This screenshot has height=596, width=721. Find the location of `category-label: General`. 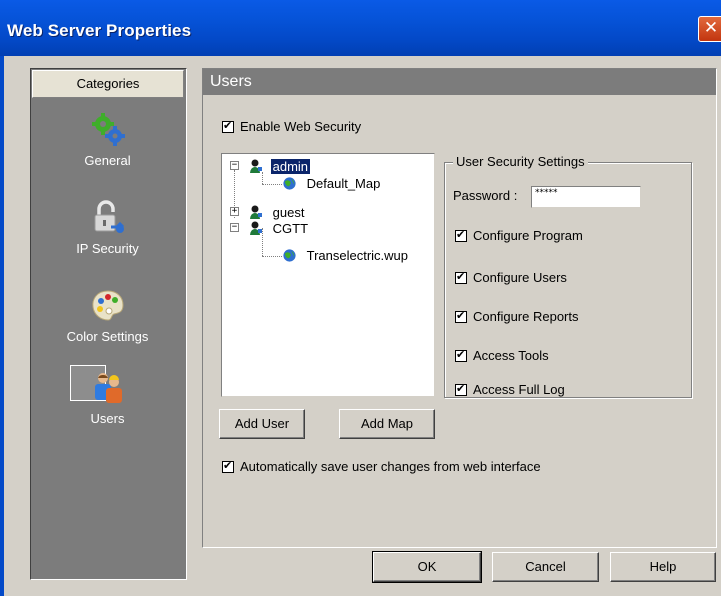

category-label: General is located at coordinates (107, 160).